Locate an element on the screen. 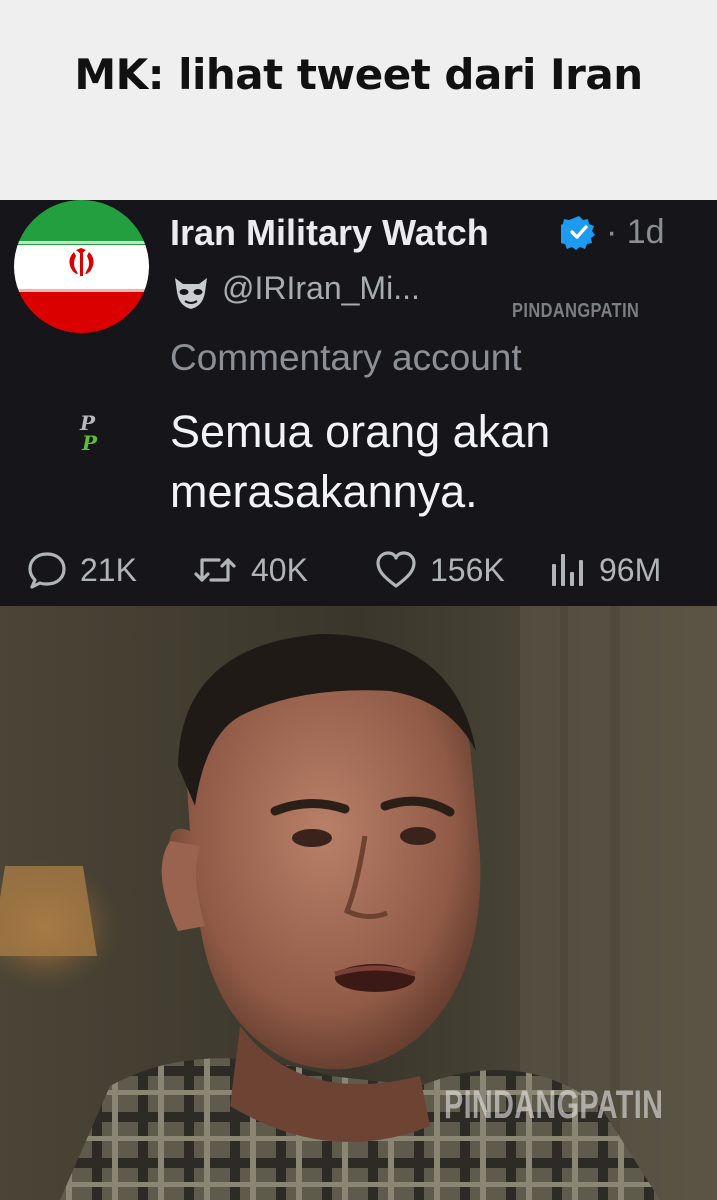 This screenshot has width=717, height=1200. like-icon is located at coordinates (396, 569).